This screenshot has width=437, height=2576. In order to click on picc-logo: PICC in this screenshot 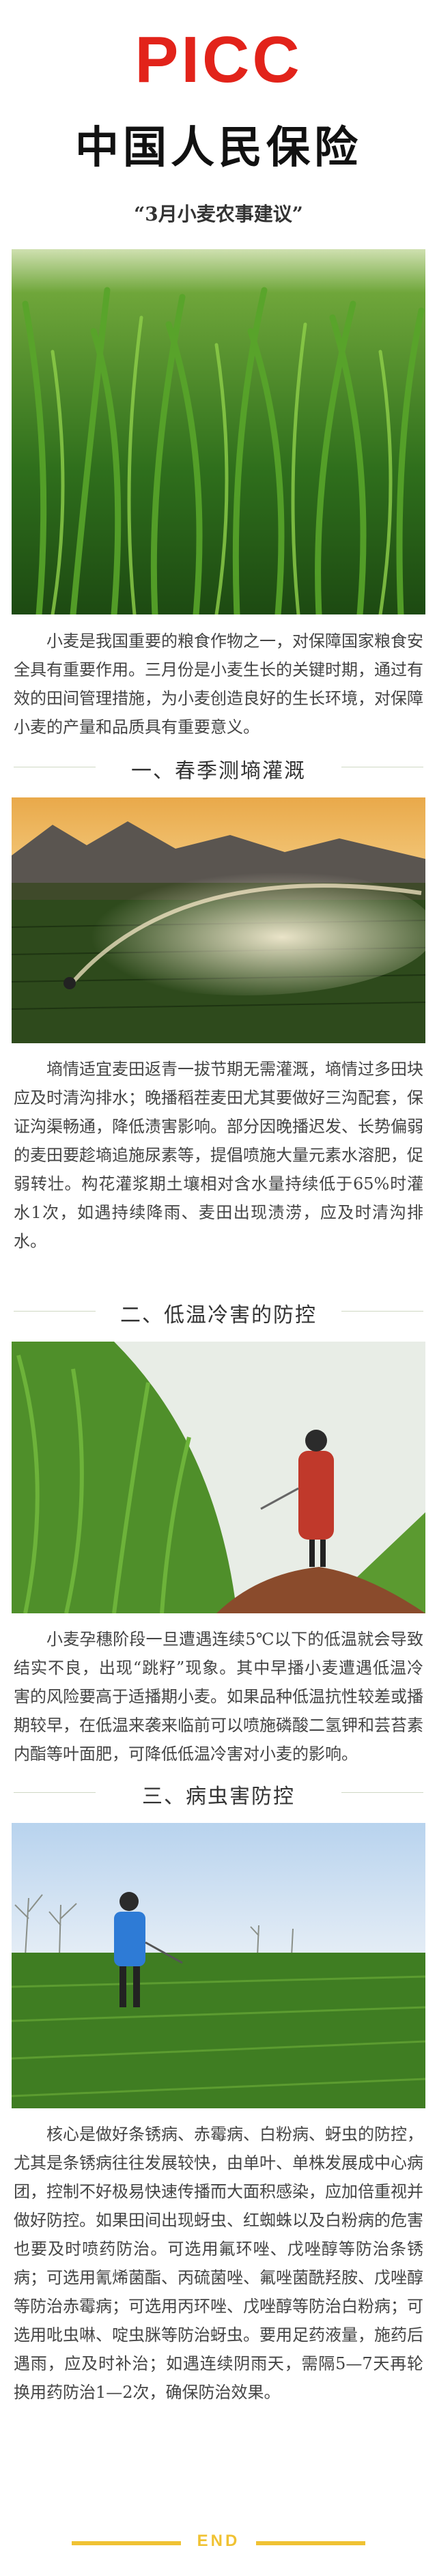, I will do `click(218, 60)`.